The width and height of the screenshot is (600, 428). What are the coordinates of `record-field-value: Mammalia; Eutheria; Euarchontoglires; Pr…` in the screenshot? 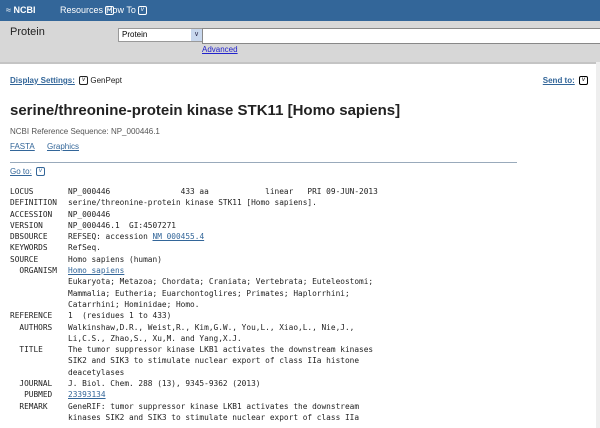 It's located at (209, 293).